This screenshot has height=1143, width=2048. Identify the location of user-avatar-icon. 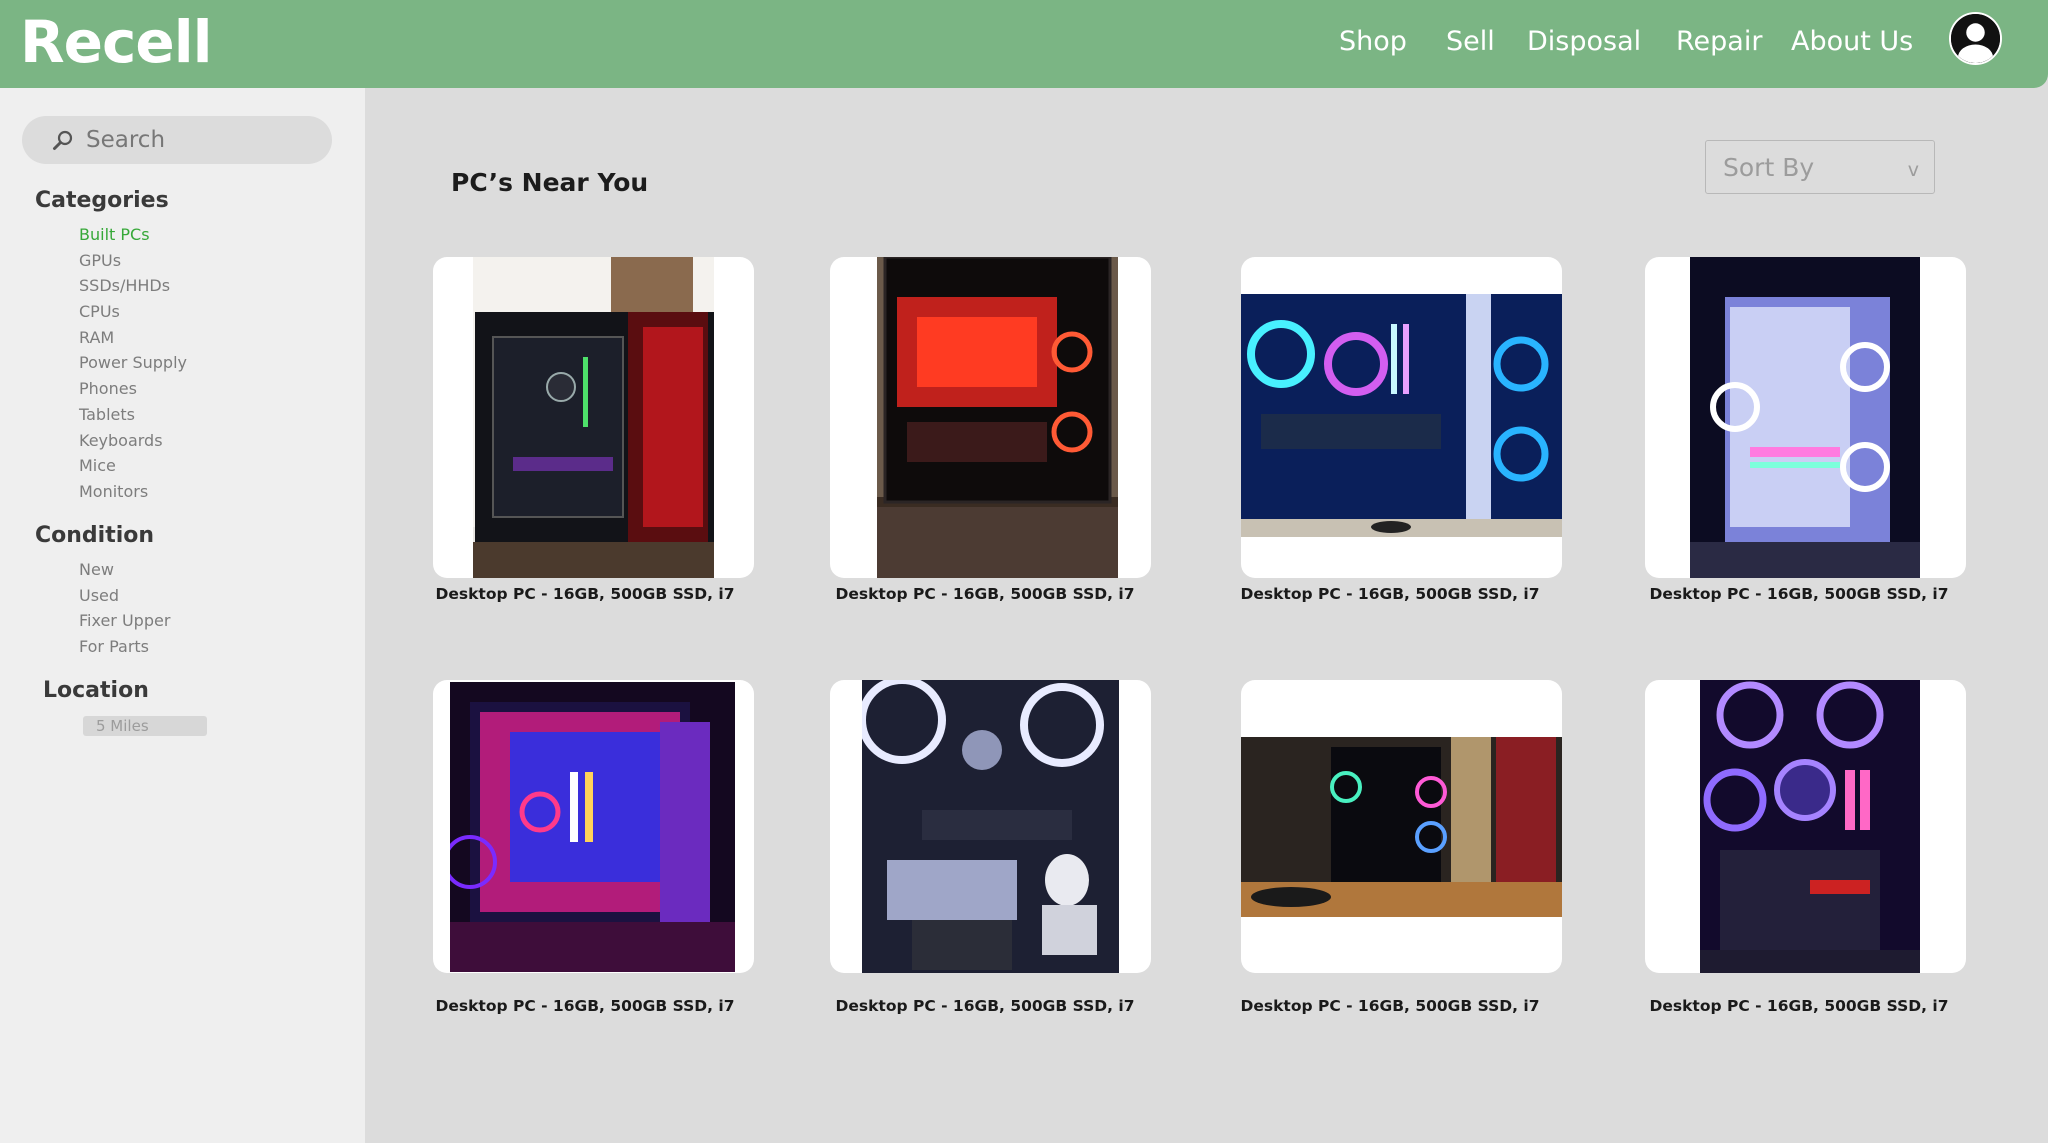
(1975, 38).